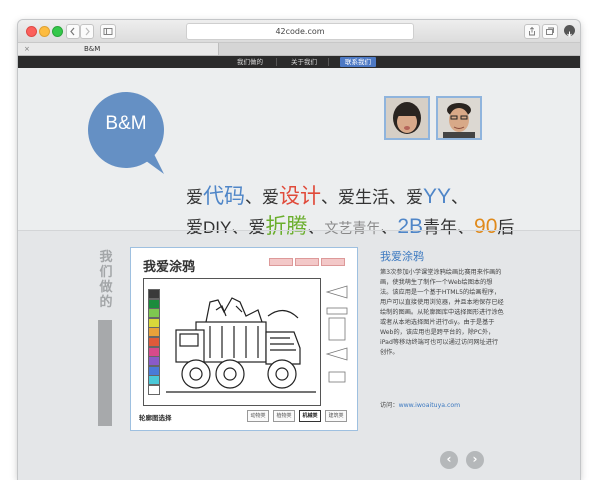 The width and height of the screenshot is (600, 480). I want to click on tabs-icon, so click(550, 31).